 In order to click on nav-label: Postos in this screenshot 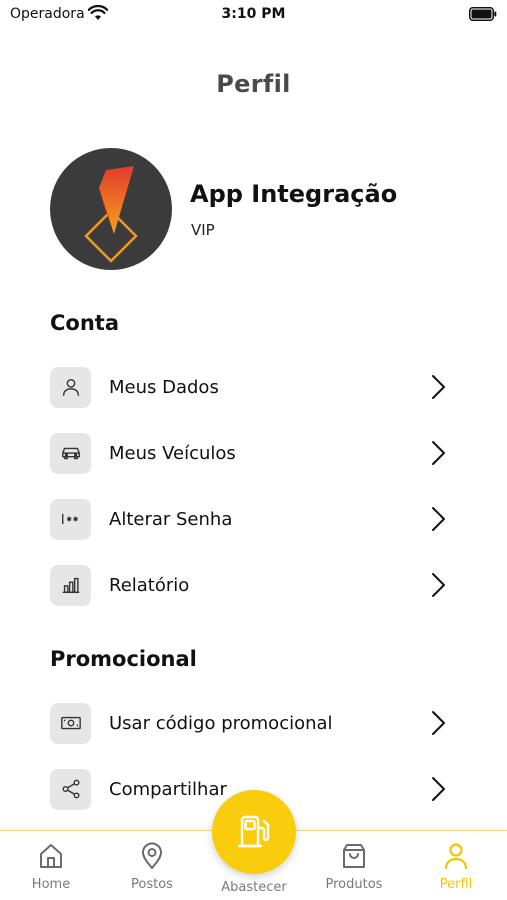, I will do `click(152, 884)`.